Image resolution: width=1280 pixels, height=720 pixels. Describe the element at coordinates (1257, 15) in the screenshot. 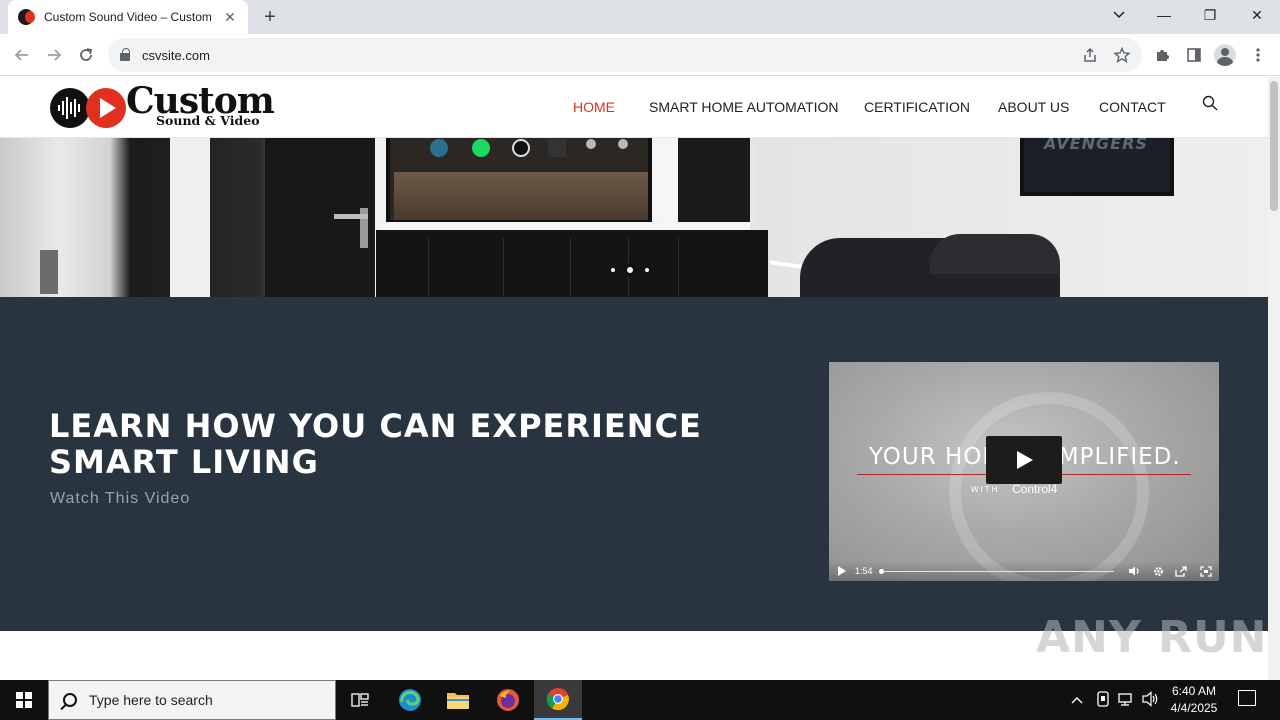

I see `close-window-button: ✕` at that location.